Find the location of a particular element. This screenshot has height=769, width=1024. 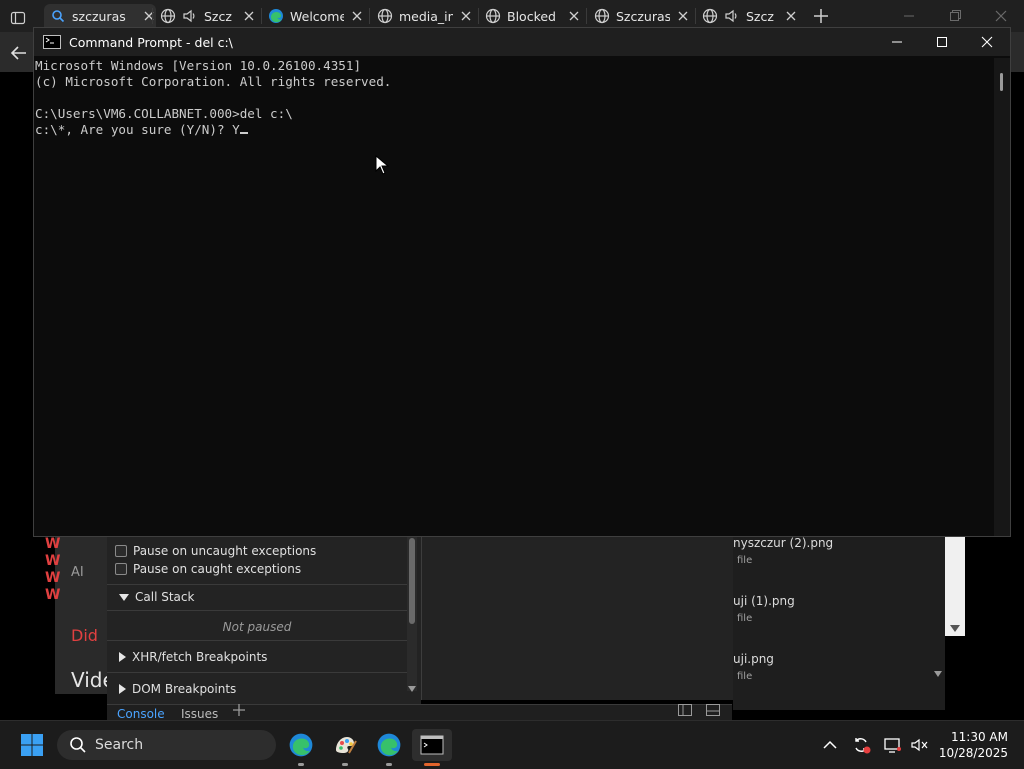

call-stack-header: Call Stack is located at coordinates (257, 597).